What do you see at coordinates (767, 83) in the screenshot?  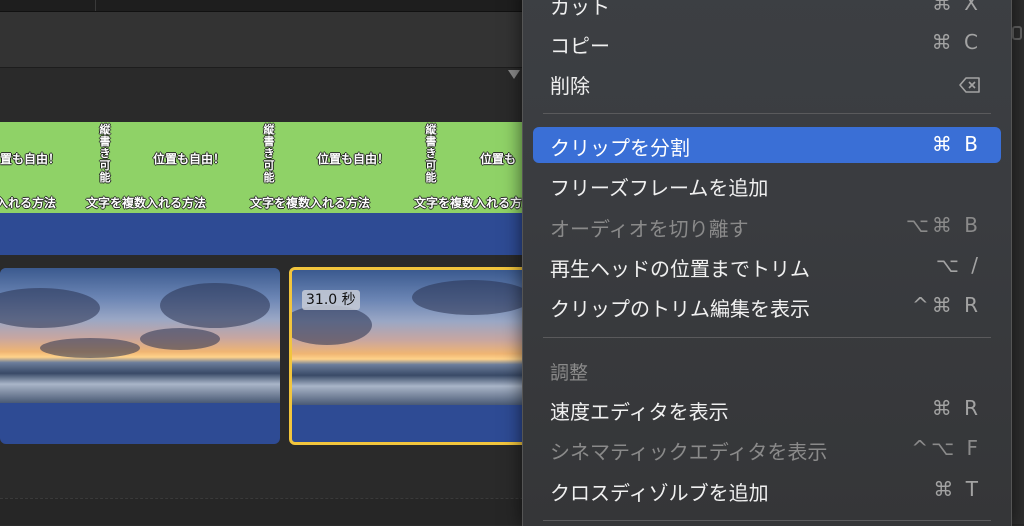 I see `menu-item-delete: 削除` at bounding box center [767, 83].